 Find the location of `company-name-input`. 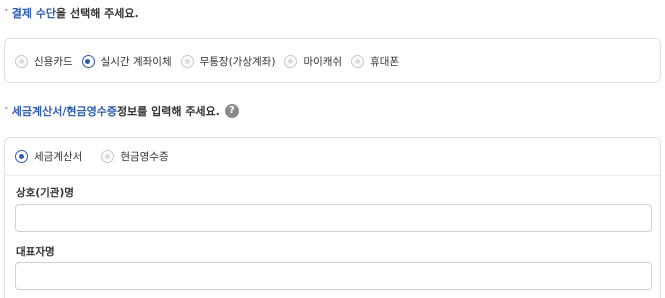

company-name-input is located at coordinates (333, 218).